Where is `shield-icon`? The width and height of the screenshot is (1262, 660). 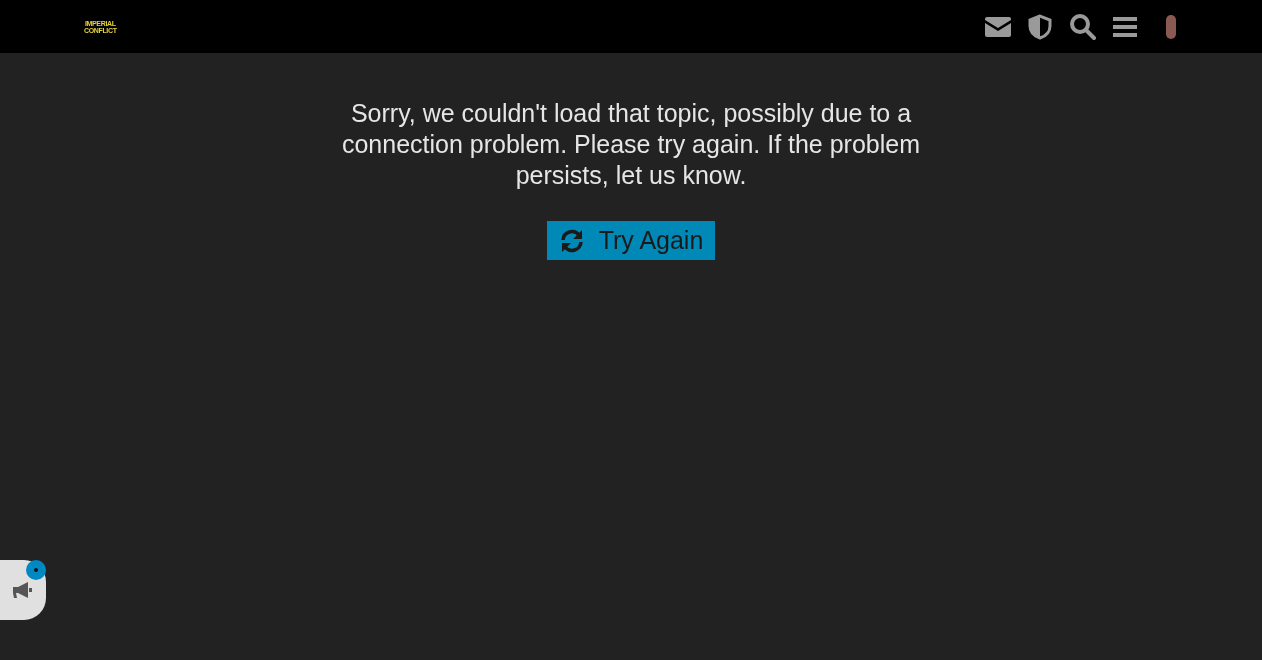
shield-icon is located at coordinates (1040, 26).